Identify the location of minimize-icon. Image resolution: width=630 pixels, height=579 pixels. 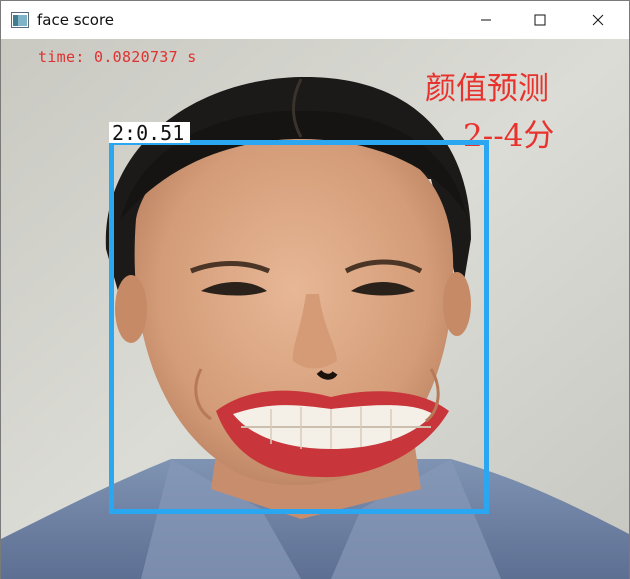
(486, 20).